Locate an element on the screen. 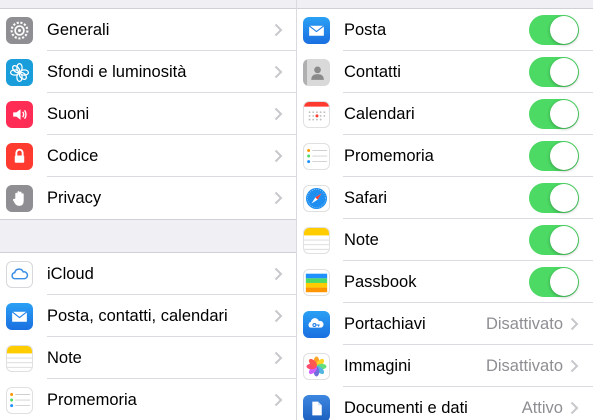  icloud-item-calendari: Calendari is located at coordinates (445, 114).